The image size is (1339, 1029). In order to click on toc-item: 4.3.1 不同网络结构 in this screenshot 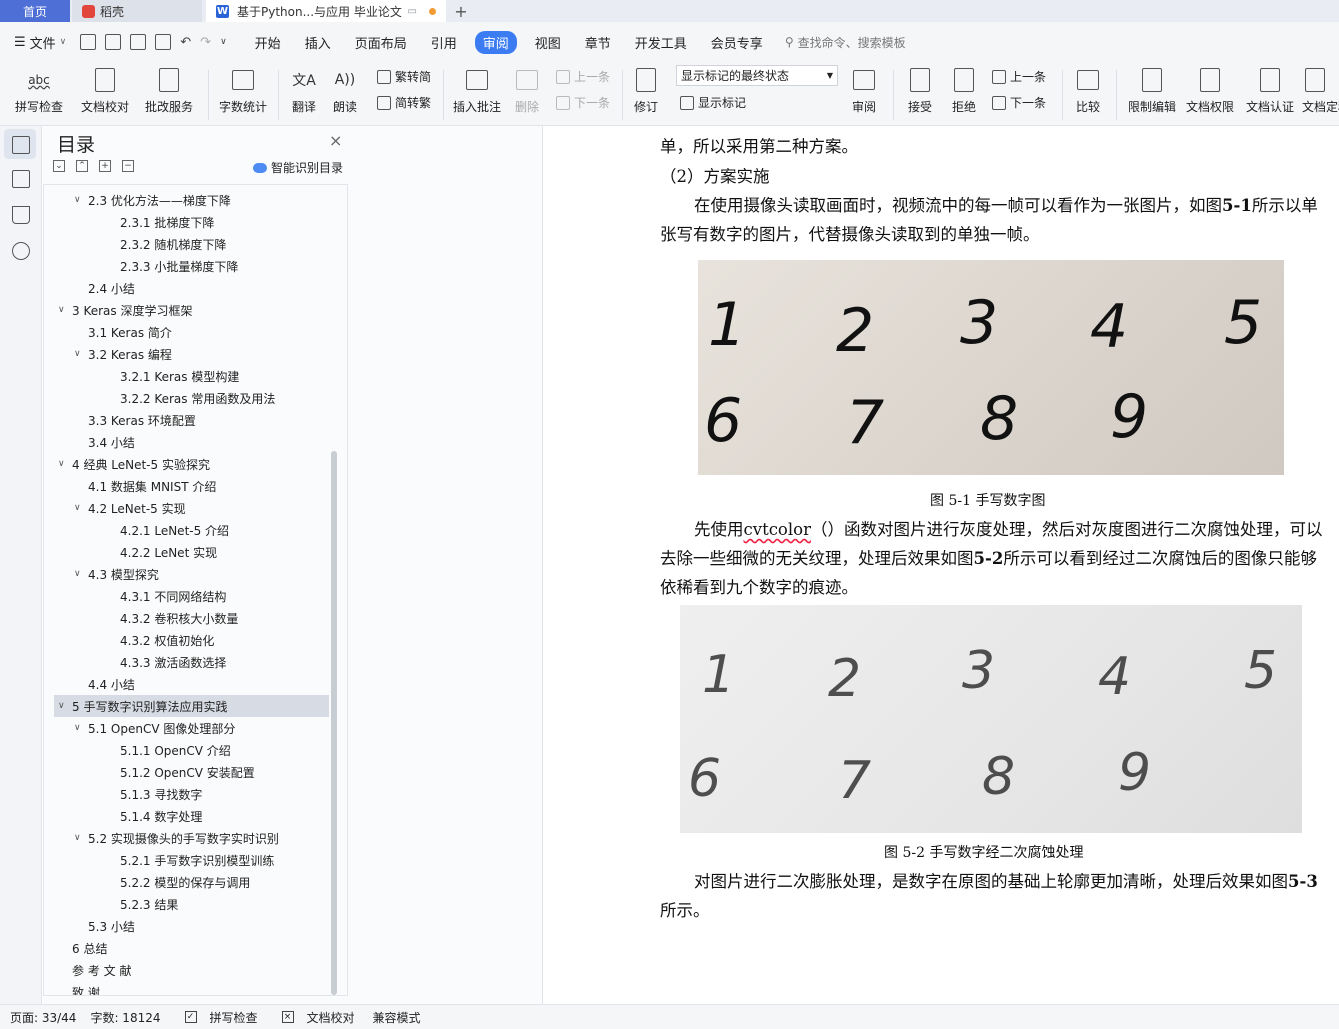, I will do `click(186, 596)`.